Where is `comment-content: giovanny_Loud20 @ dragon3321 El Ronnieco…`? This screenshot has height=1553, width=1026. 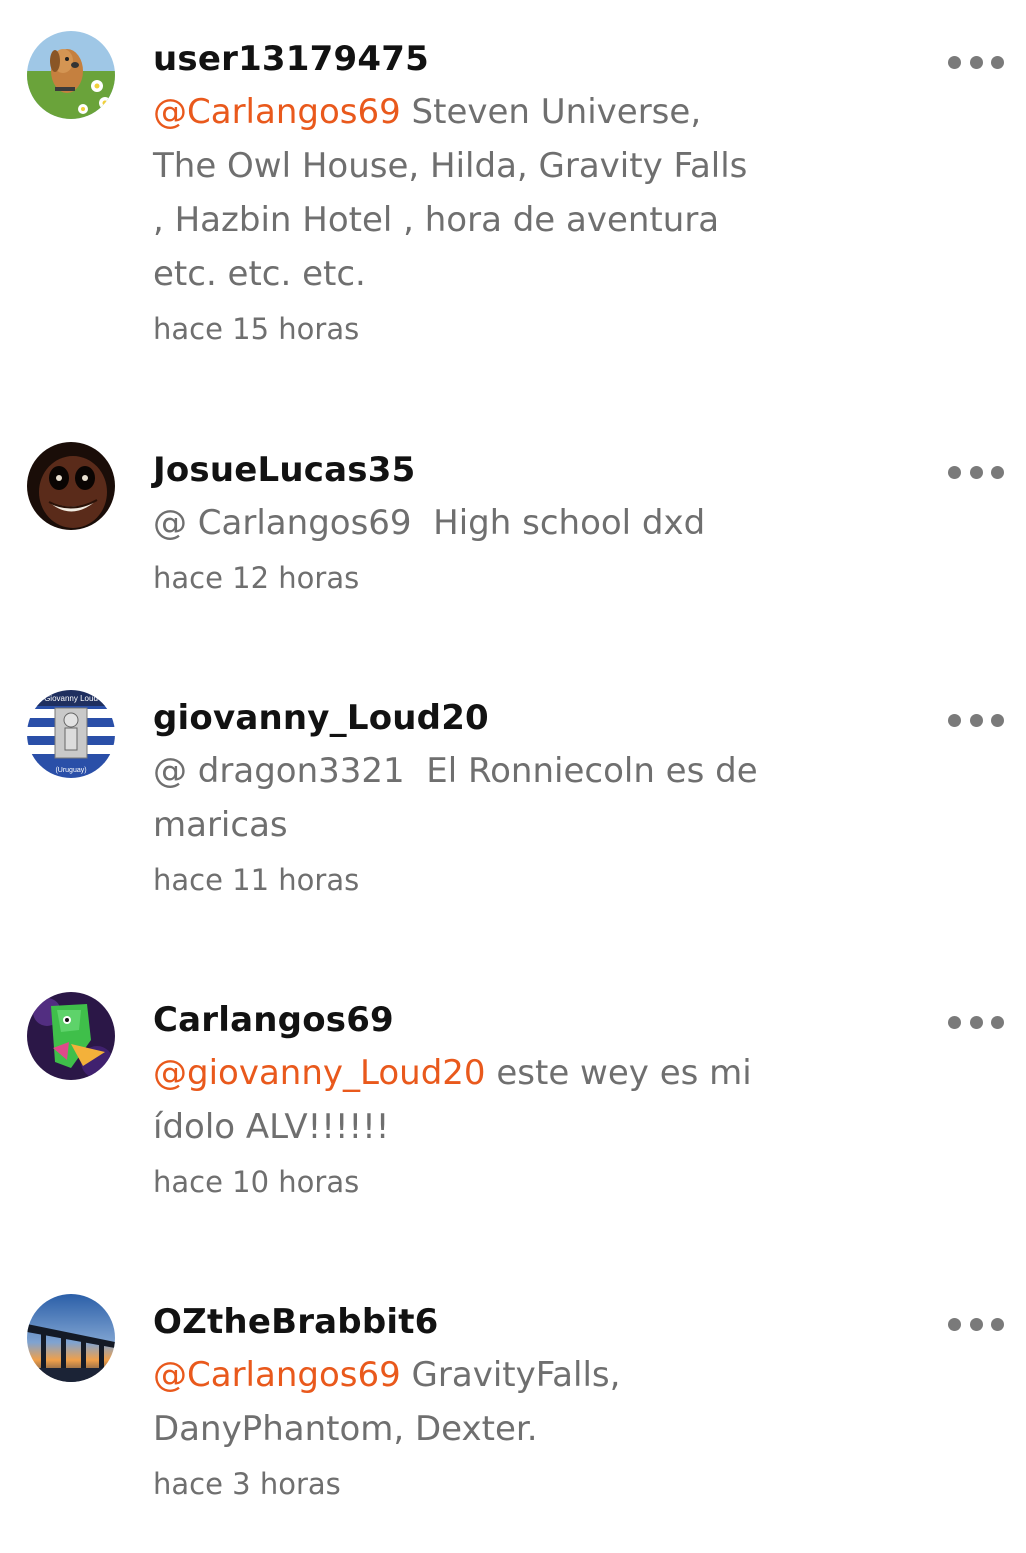
comment-content: giovanny_Loud20 @ dragon3321 El Ronnieco… is located at coordinates (463, 798).